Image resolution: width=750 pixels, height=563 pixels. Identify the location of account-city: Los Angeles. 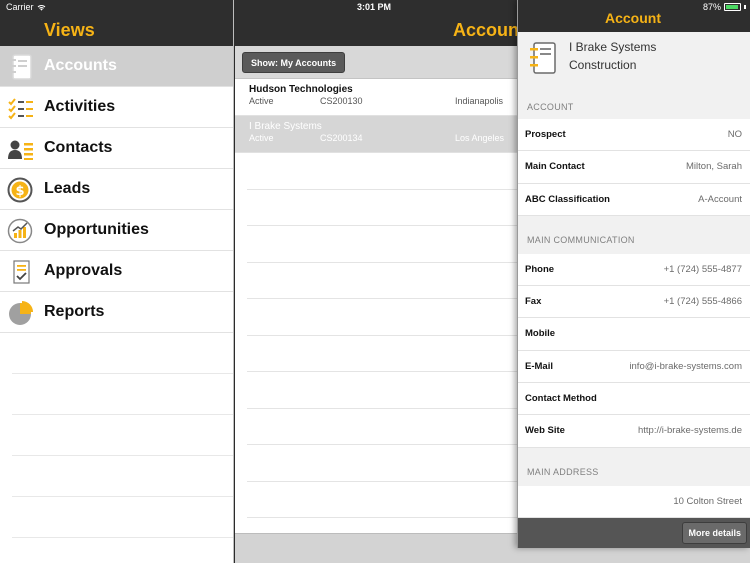
(480, 138).